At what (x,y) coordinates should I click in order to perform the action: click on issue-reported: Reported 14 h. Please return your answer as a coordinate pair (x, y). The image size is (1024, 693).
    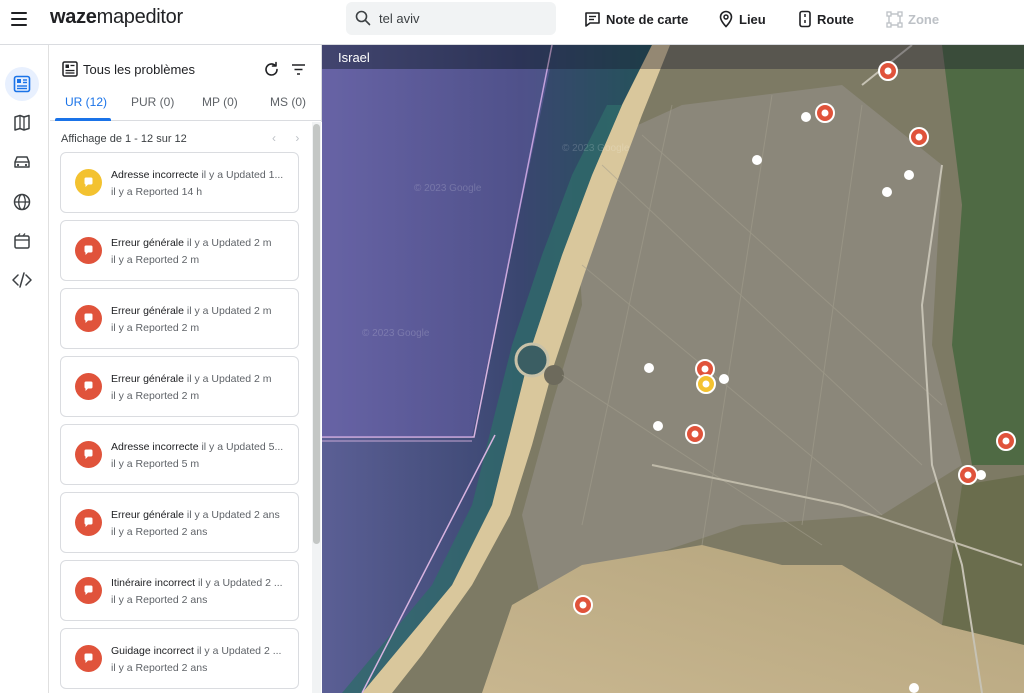
    Looking at the image, I should click on (169, 192).